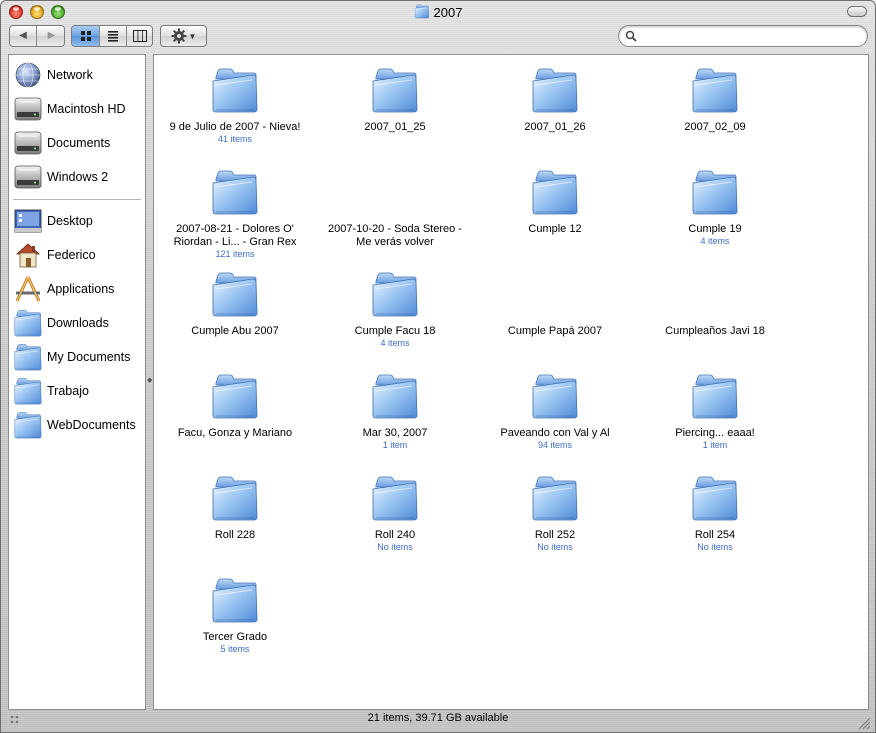  I want to click on home-icon, so click(28, 255).